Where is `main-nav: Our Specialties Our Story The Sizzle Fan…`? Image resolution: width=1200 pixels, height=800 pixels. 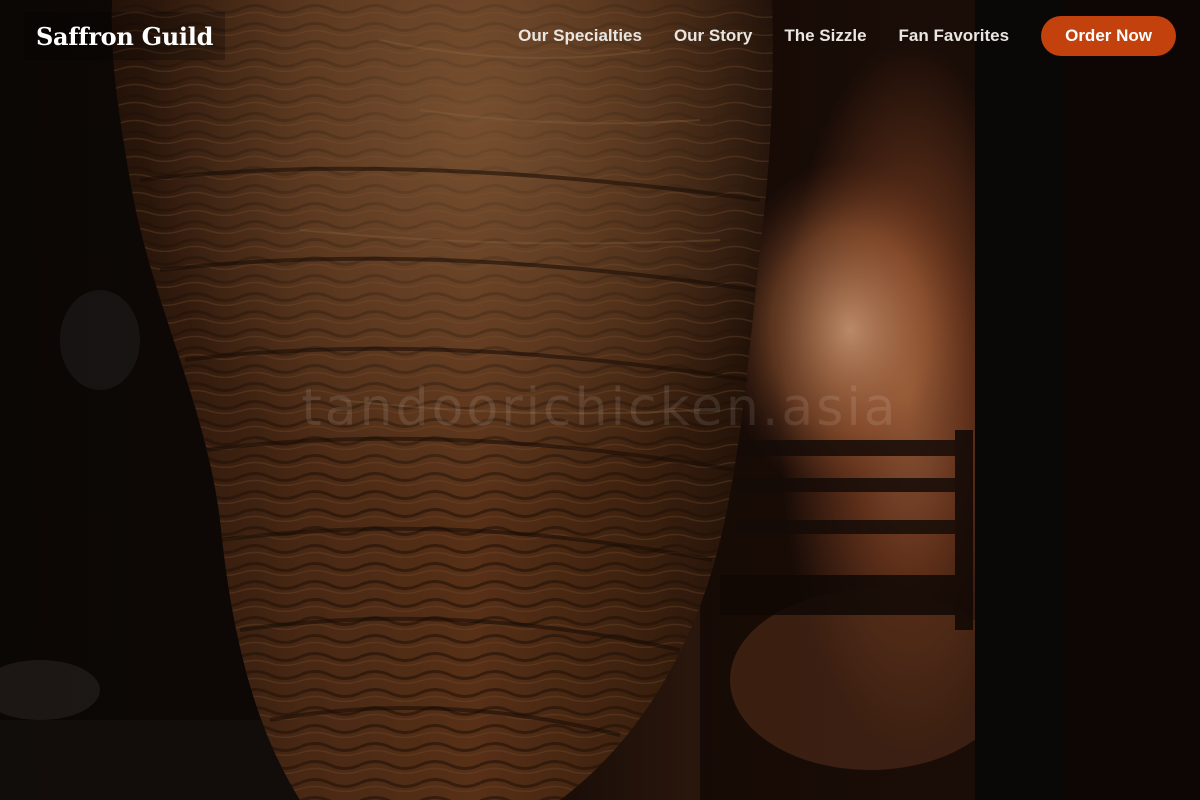 main-nav: Our Specialties Our Story The Sizzle Fan… is located at coordinates (839, 36).